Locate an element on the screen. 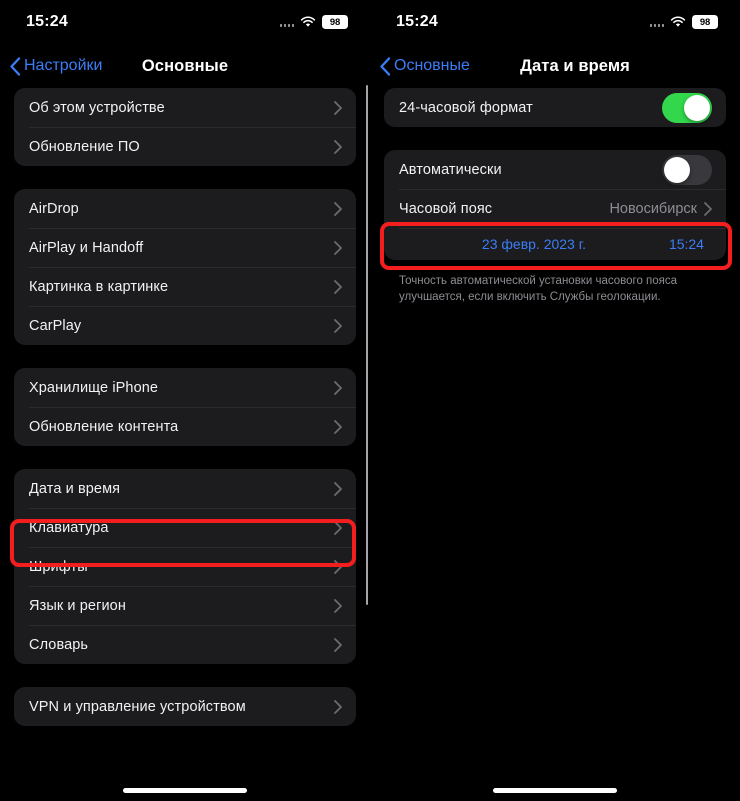  back-button-settings: Настройки is located at coordinates (56, 66).